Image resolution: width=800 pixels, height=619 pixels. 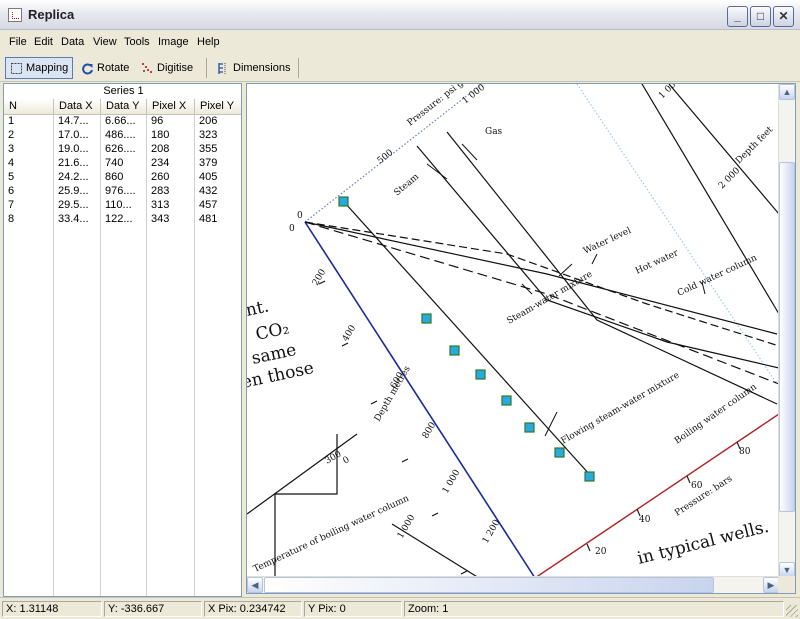 What do you see at coordinates (783, 16) in the screenshot?
I see `close-button: ✕` at bounding box center [783, 16].